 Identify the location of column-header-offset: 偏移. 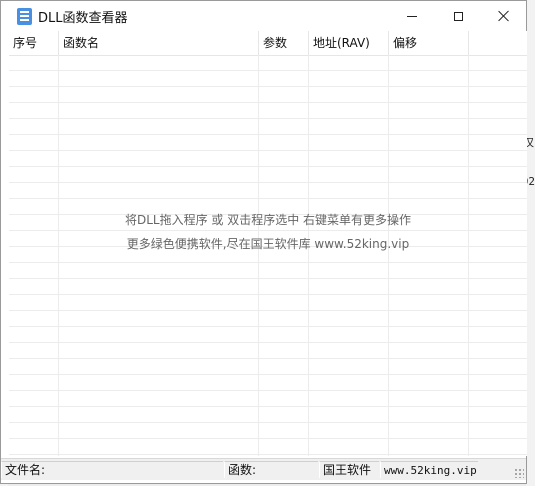
(429, 43).